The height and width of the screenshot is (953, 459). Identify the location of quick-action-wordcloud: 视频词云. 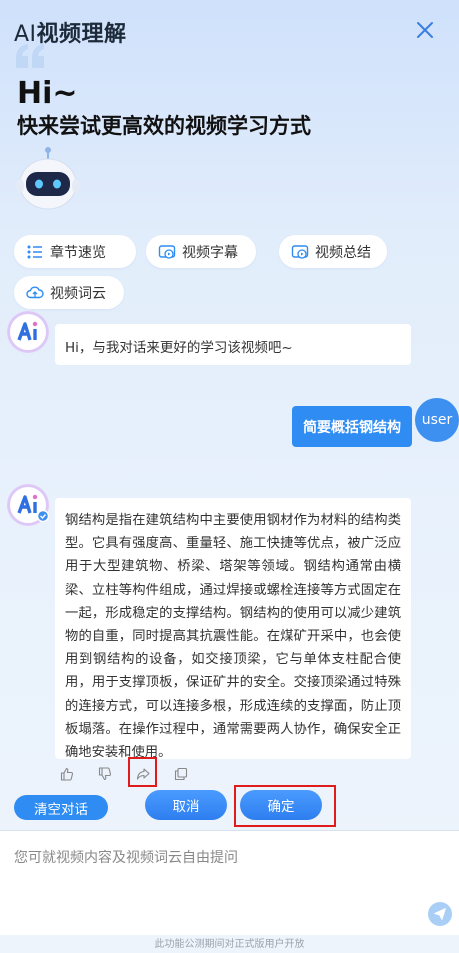
(69, 292).